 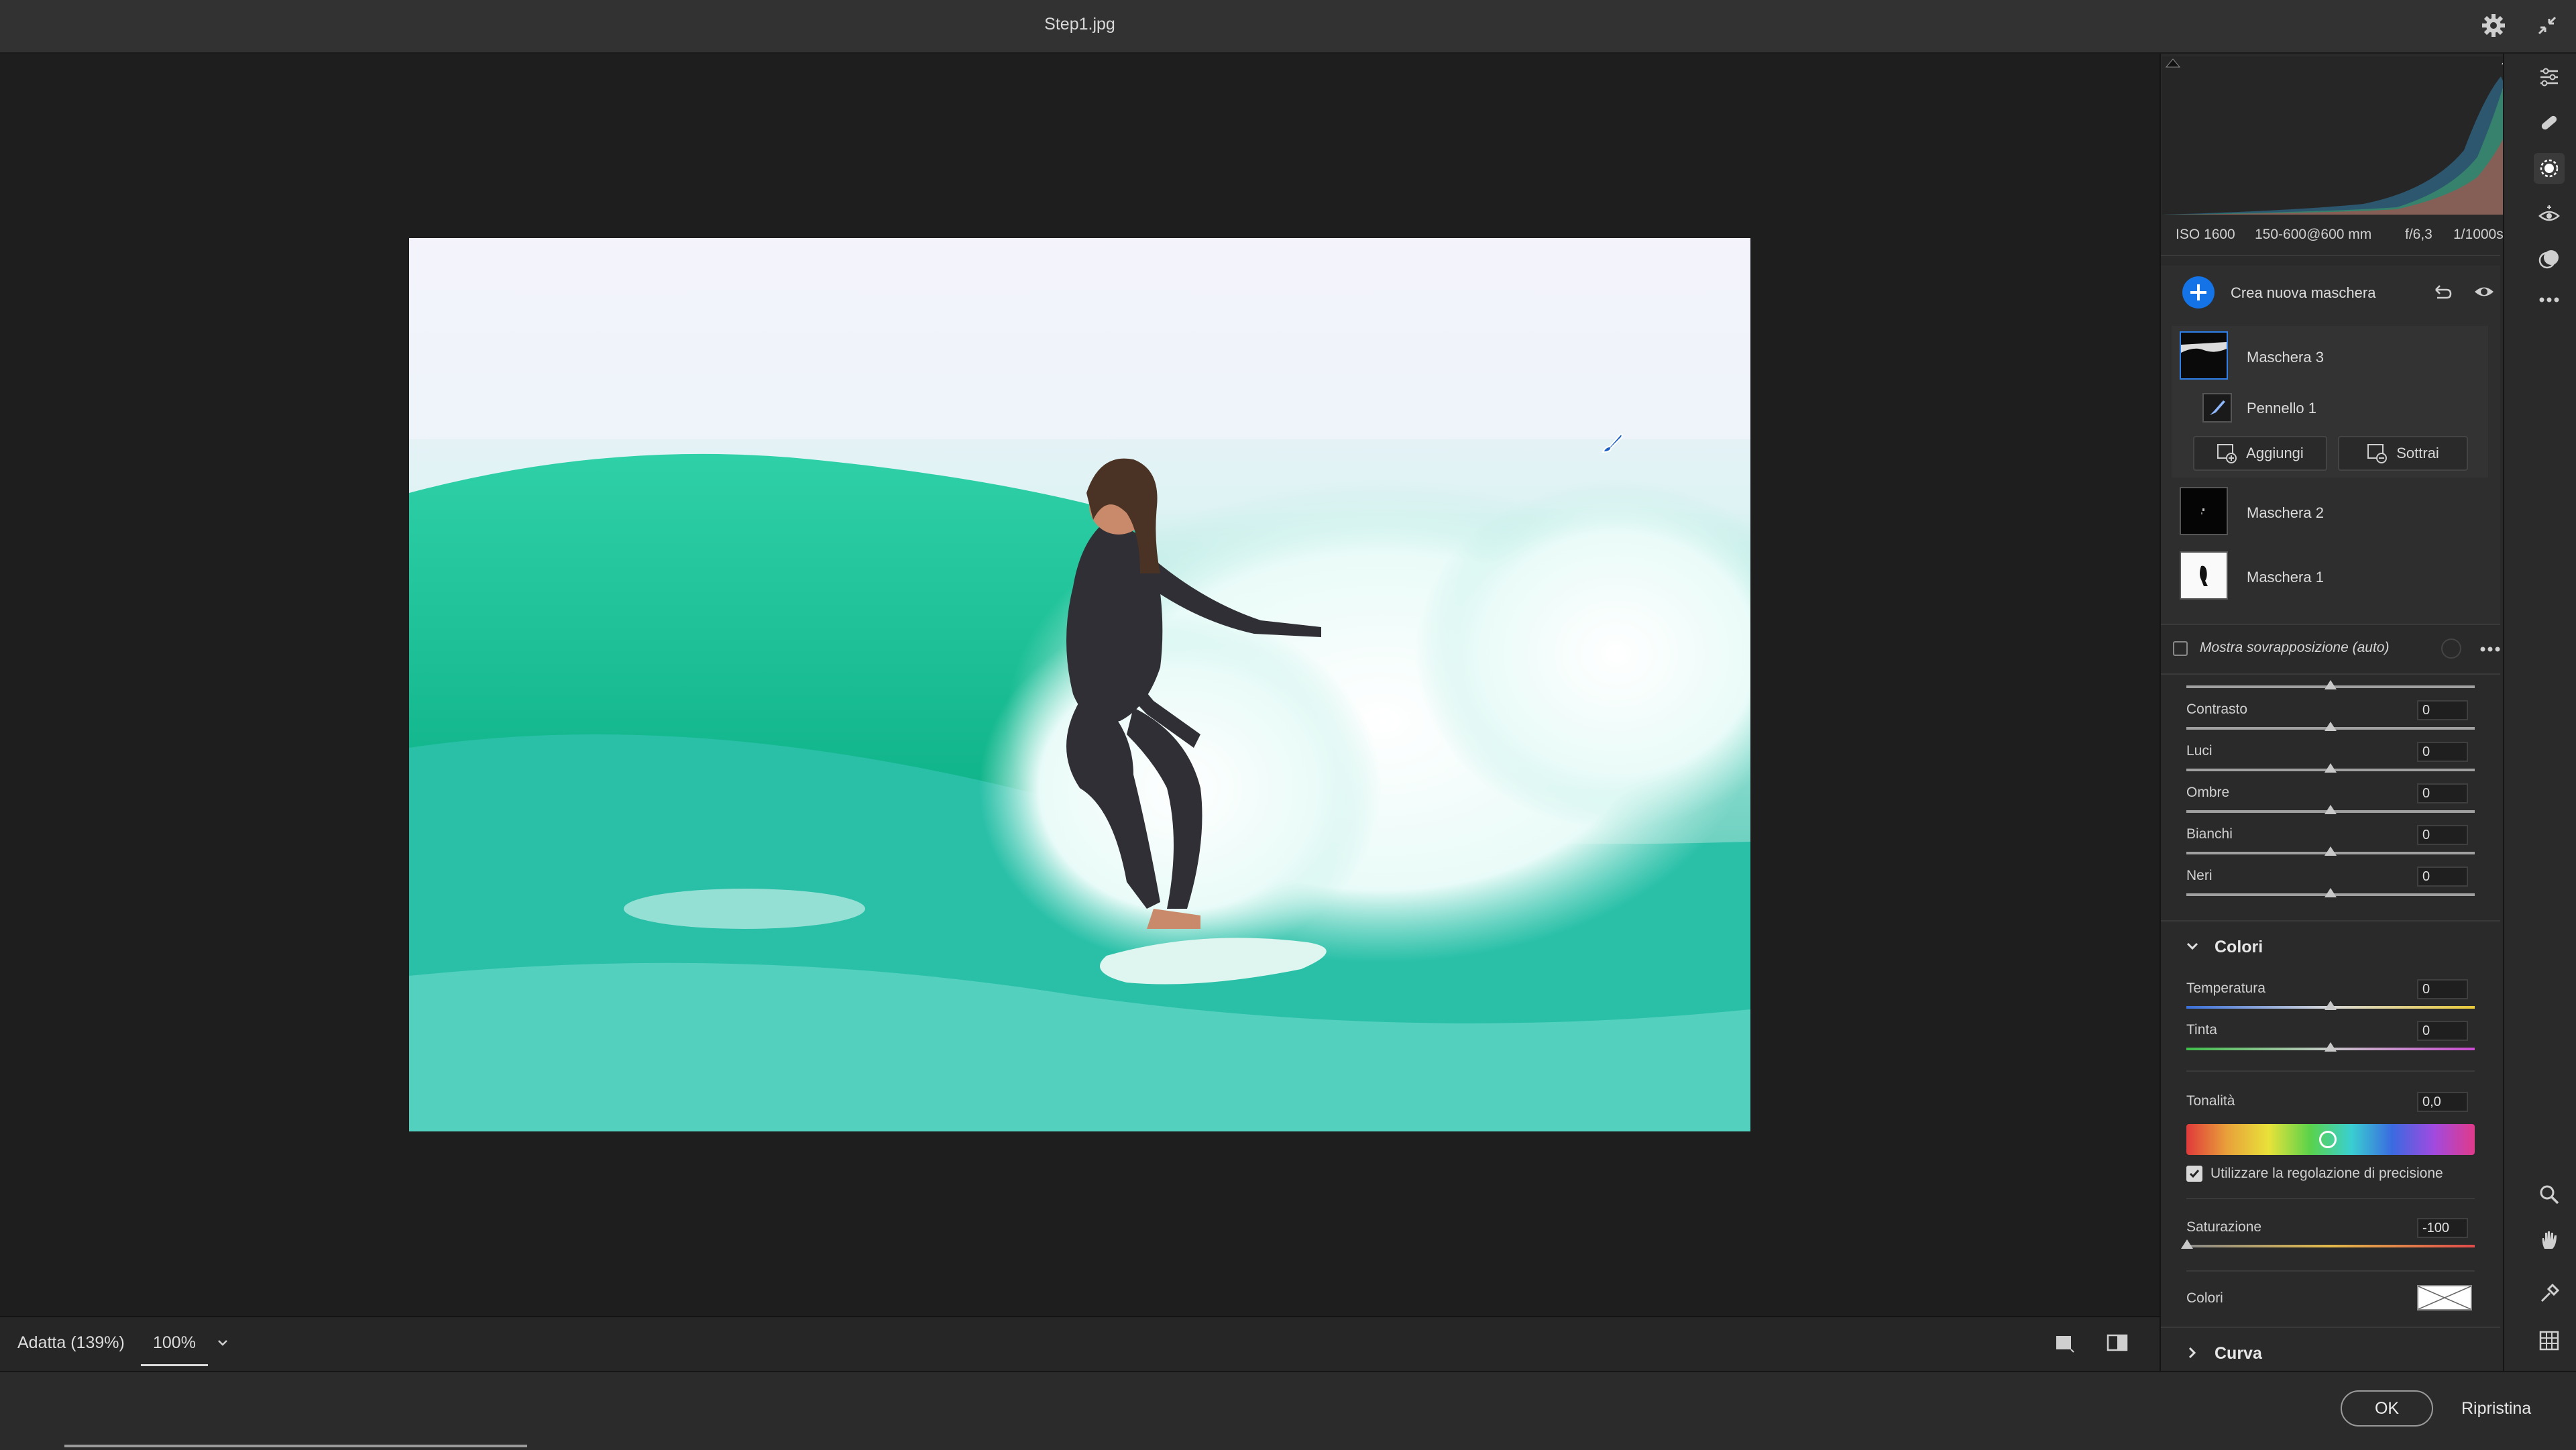 What do you see at coordinates (2285, 577) in the screenshot?
I see `mask-1-label: Maschera 1` at bounding box center [2285, 577].